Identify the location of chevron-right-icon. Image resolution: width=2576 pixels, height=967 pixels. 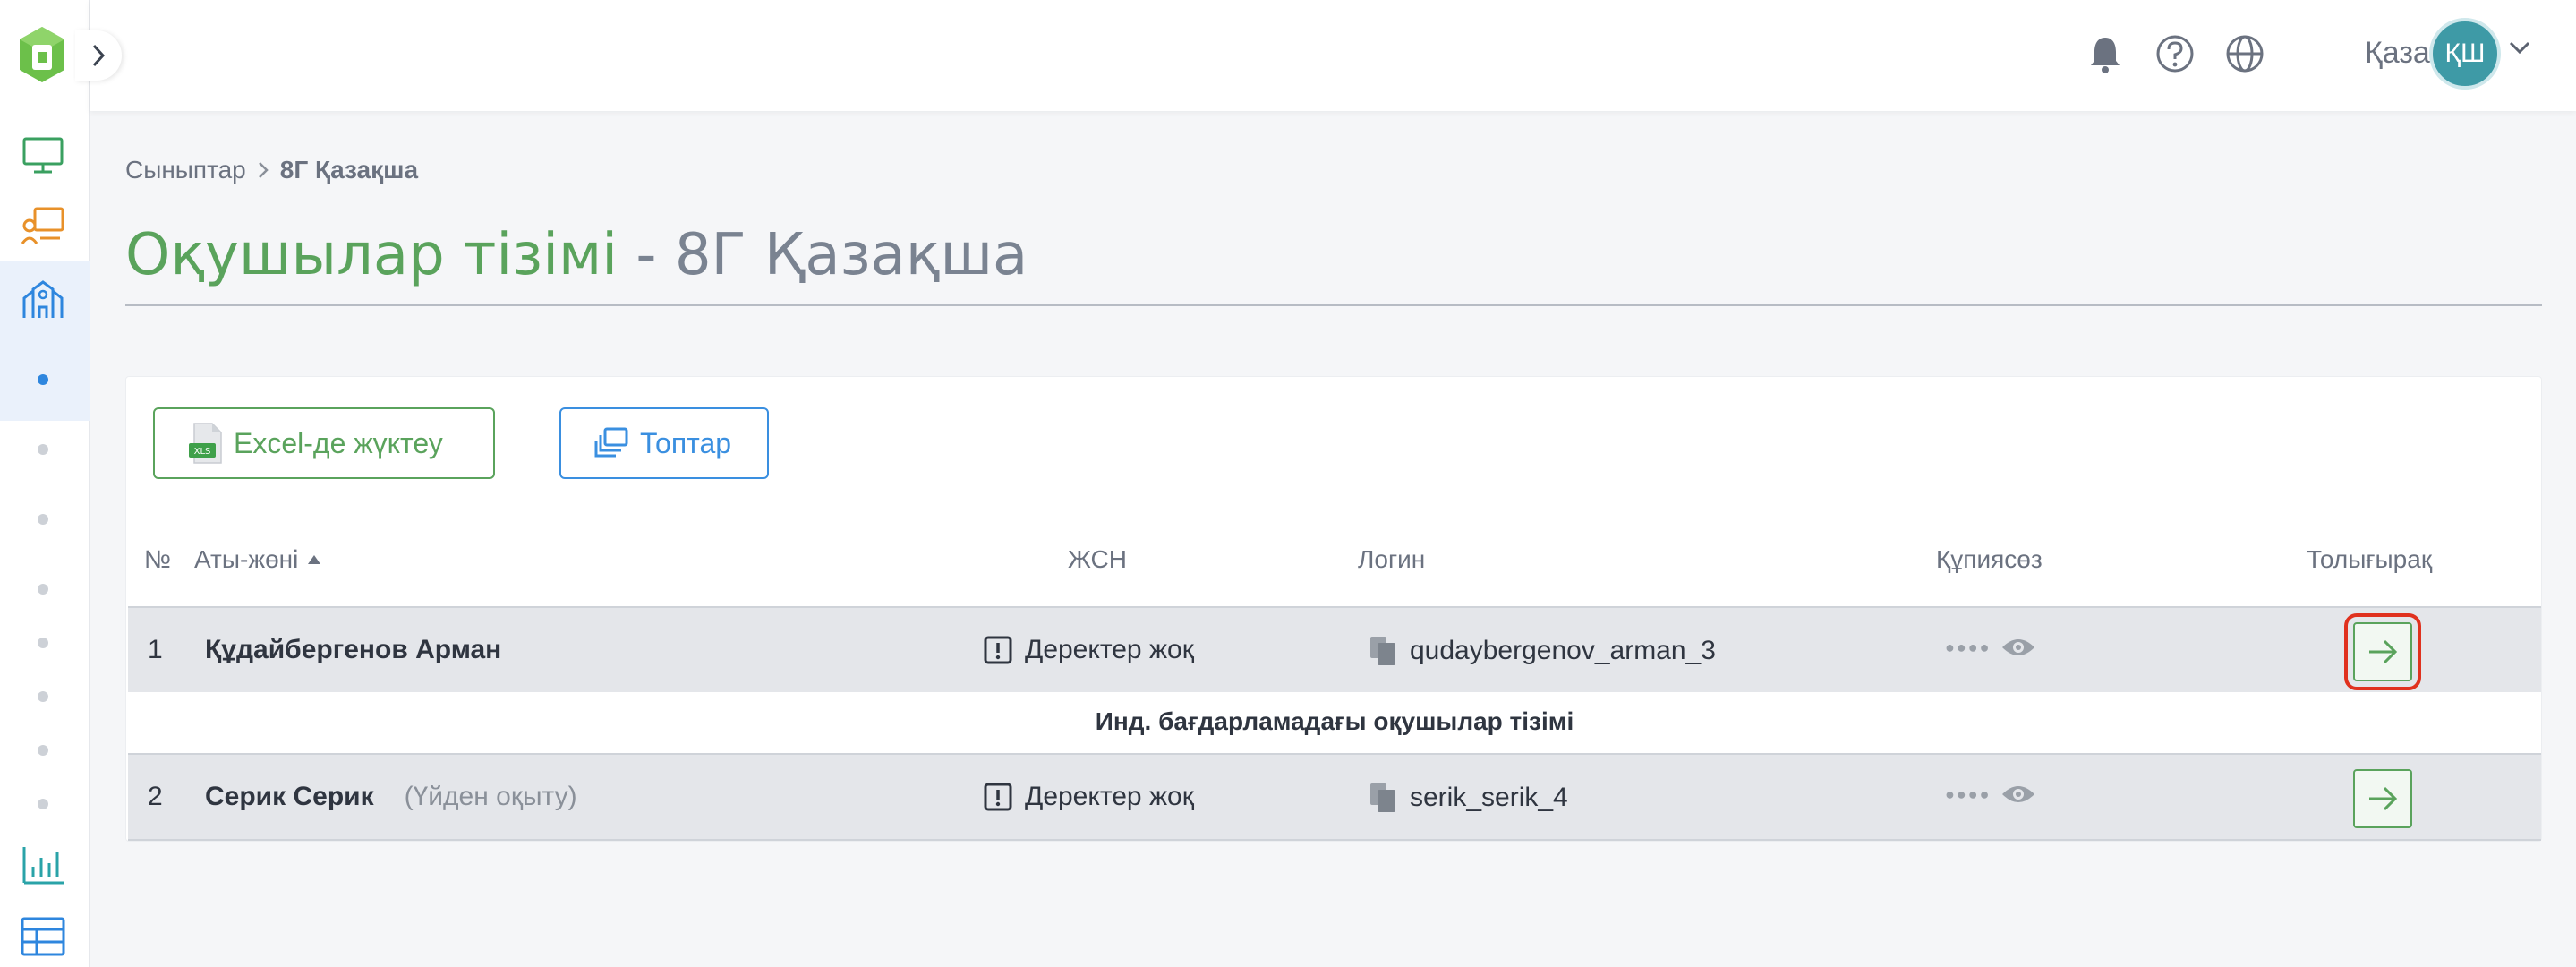
(99, 55).